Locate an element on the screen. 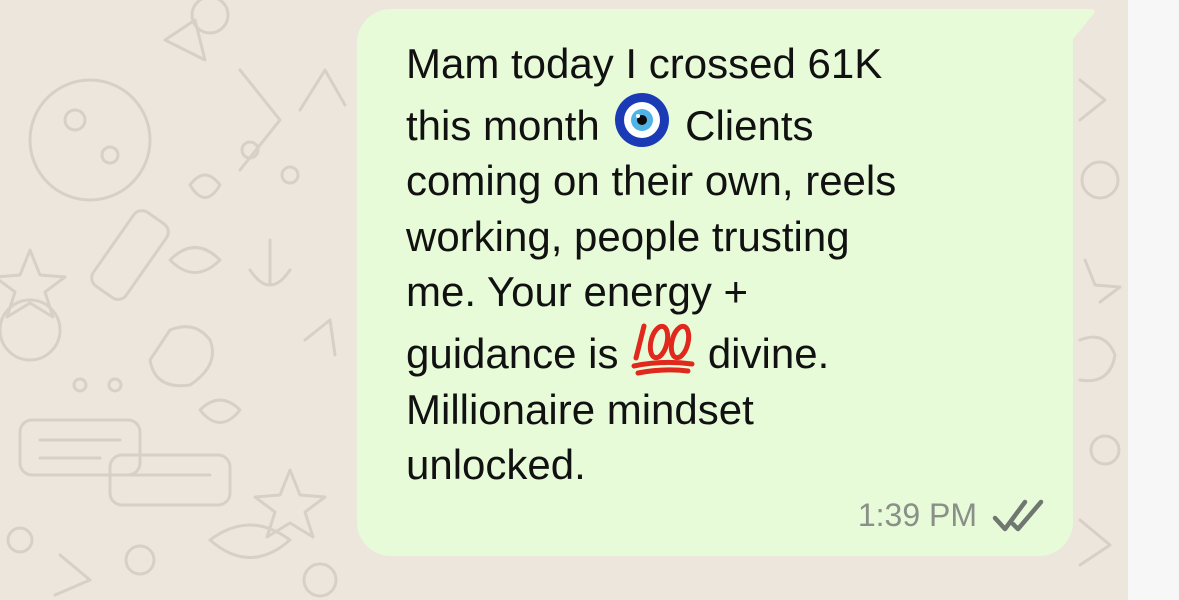 The width and height of the screenshot is (1179, 600). message-line-1: Mam today I crossed 61K is located at coordinates (644, 63).